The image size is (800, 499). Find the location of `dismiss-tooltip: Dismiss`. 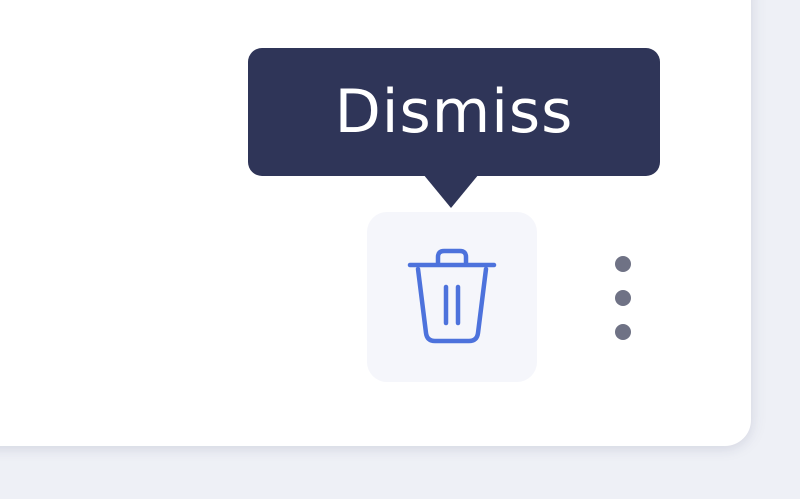

dismiss-tooltip: Dismiss is located at coordinates (454, 112).